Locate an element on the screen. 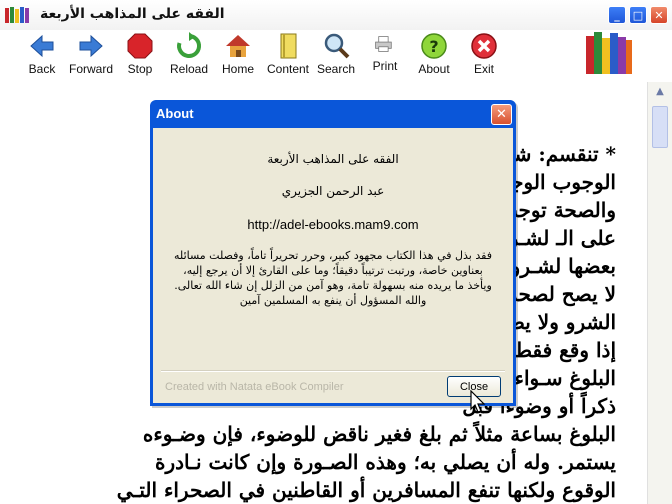 The width and height of the screenshot is (672, 504). back-arrow-icon is located at coordinates (42, 46).